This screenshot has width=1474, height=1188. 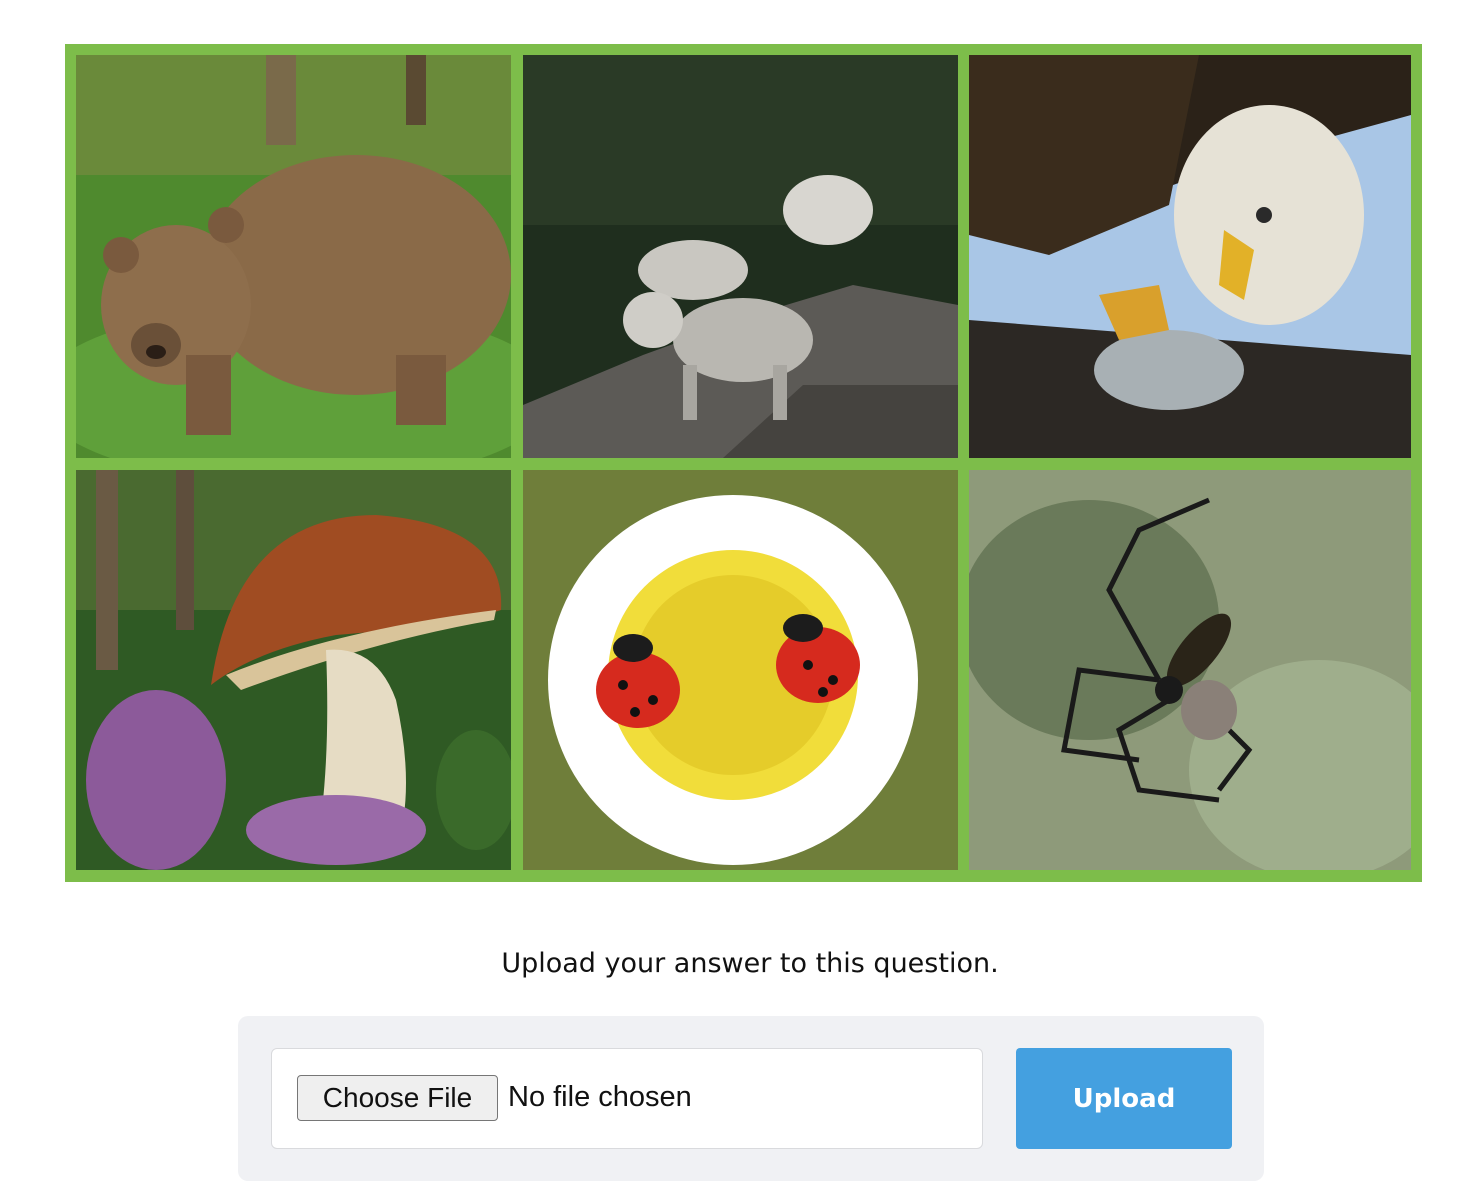 I want to click on ladybugs-image, so click(x=740, y=670).